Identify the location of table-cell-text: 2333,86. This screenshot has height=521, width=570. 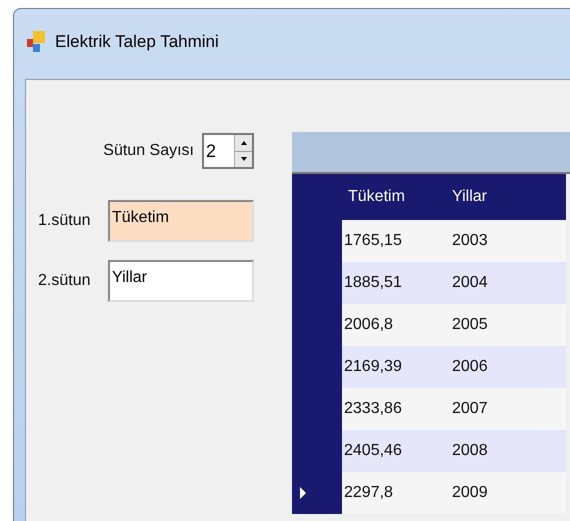
(373, 409).